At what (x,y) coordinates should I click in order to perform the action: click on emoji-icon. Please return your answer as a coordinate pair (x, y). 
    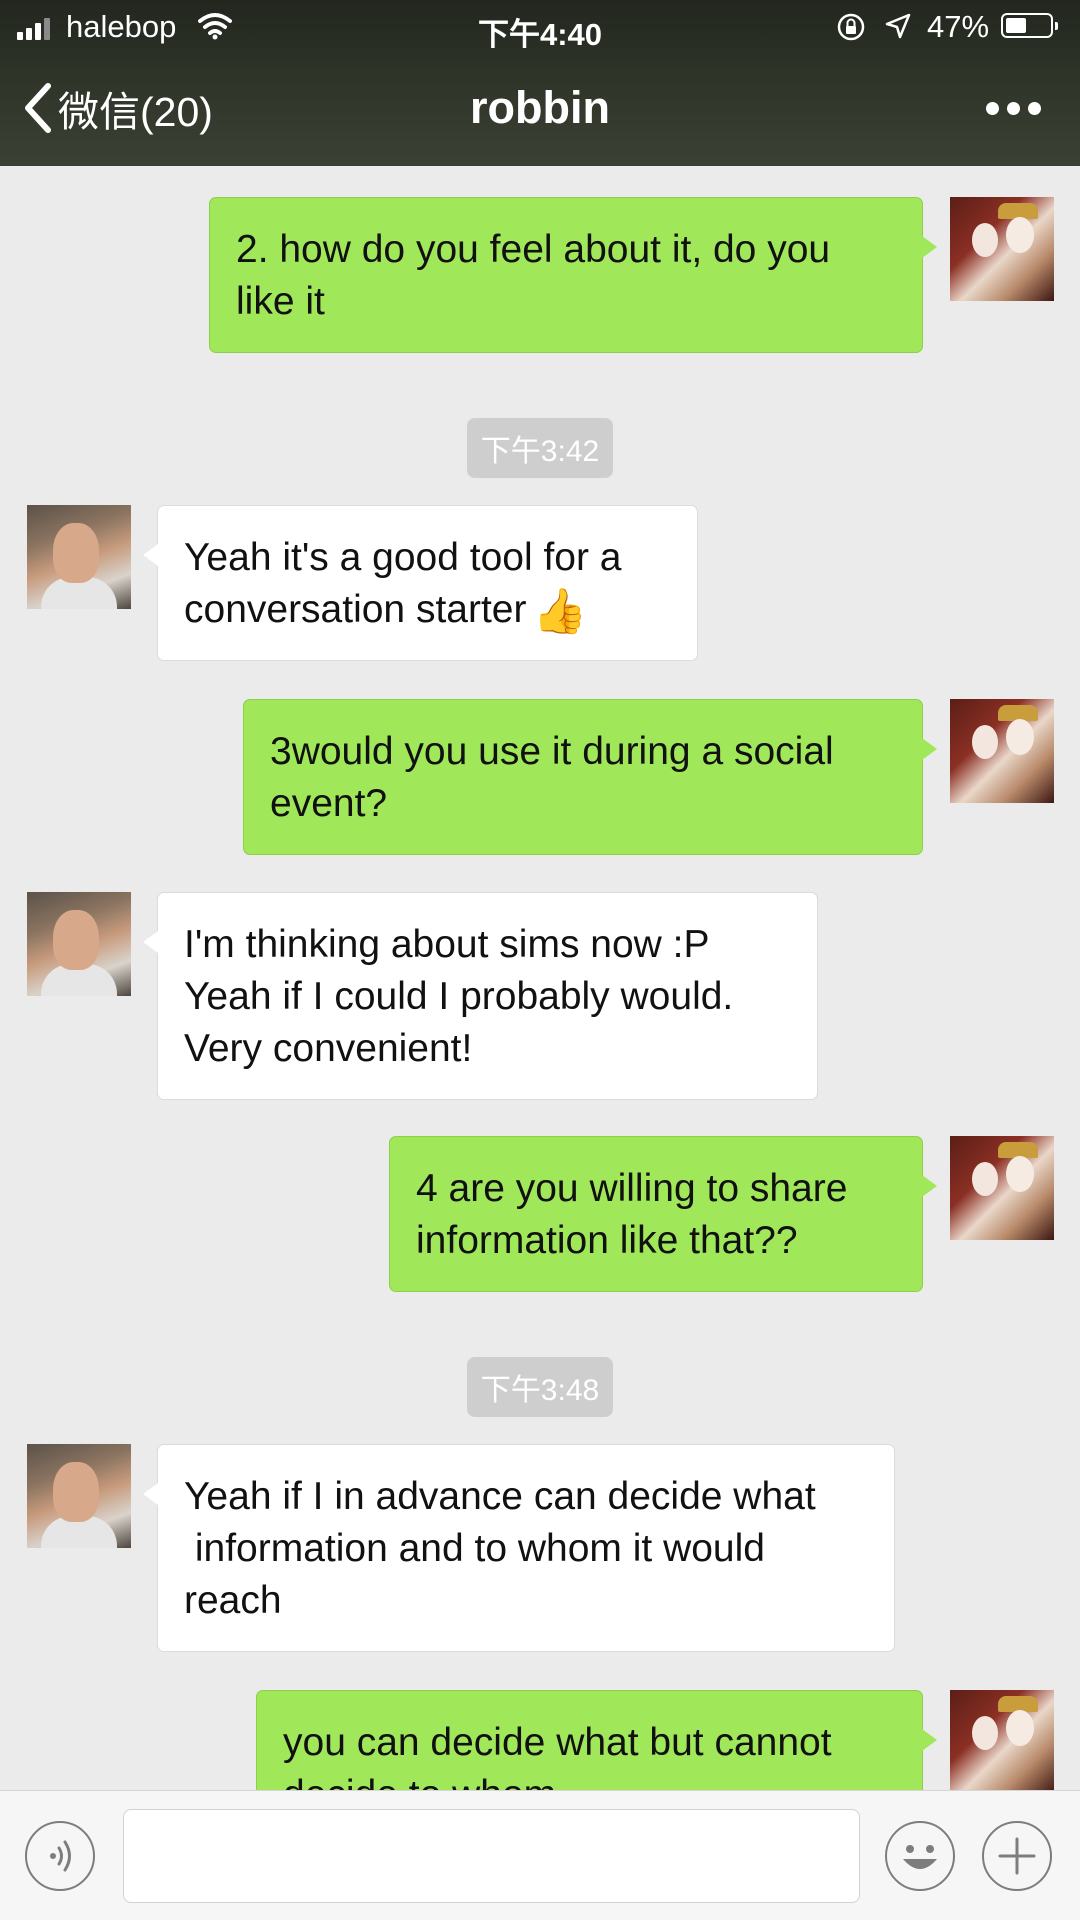
    Looking at the image, I should click on (920, 1857).